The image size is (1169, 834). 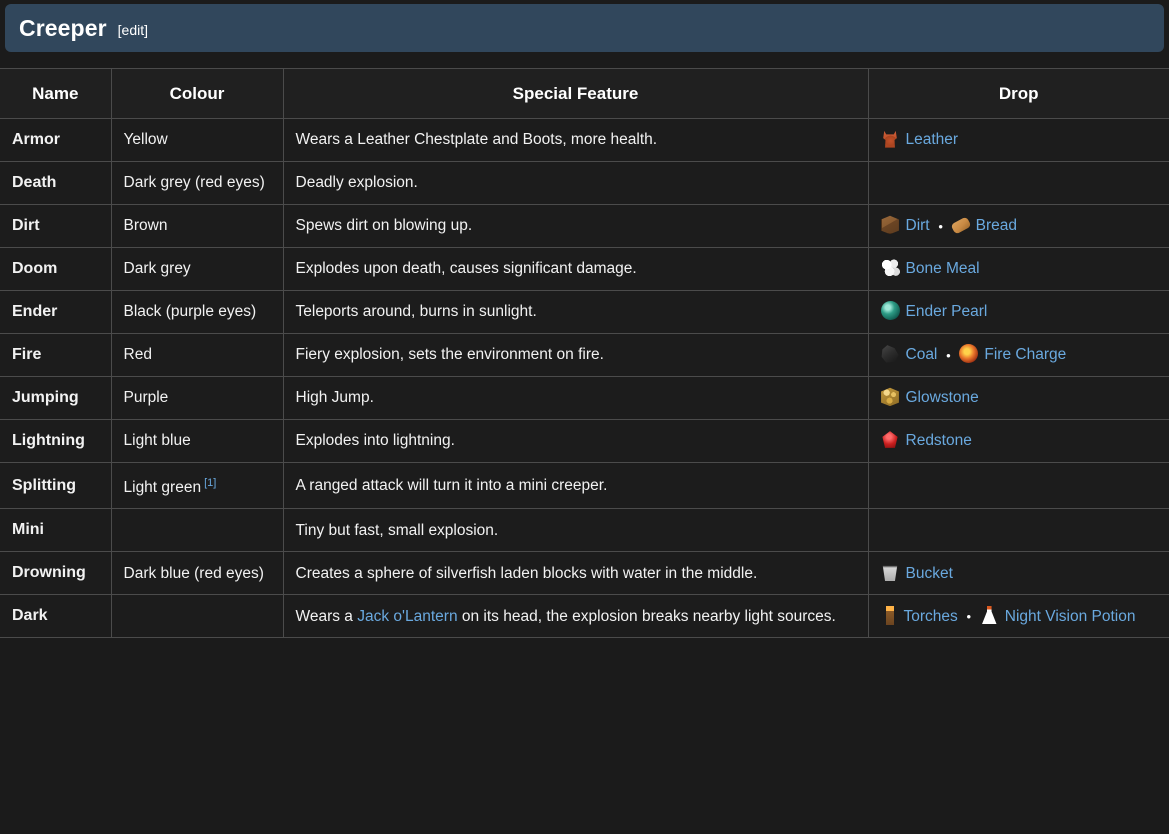 I want to click on cell-variant-name: Splitting, so click(x=56, y=485).